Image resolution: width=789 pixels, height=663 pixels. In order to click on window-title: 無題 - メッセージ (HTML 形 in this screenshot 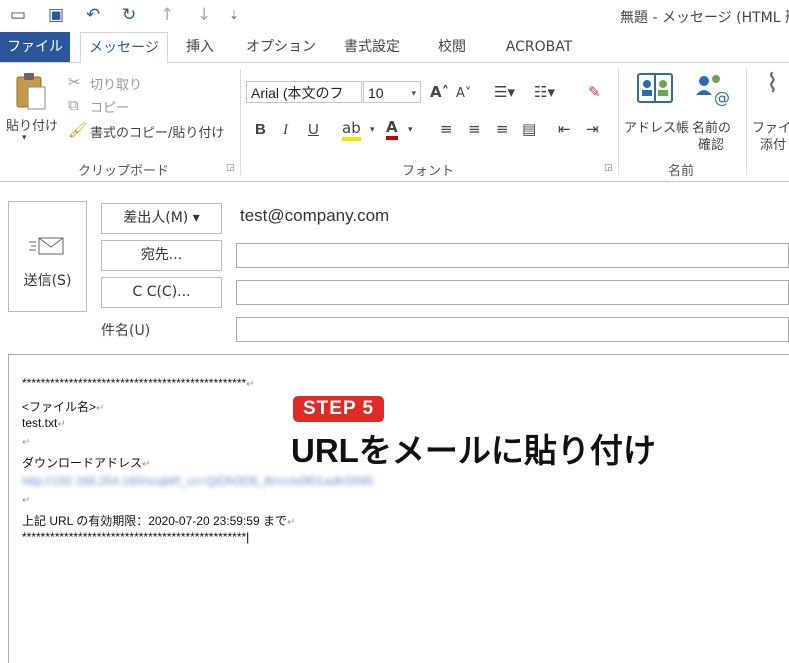, I will do `click(704, 18)`.